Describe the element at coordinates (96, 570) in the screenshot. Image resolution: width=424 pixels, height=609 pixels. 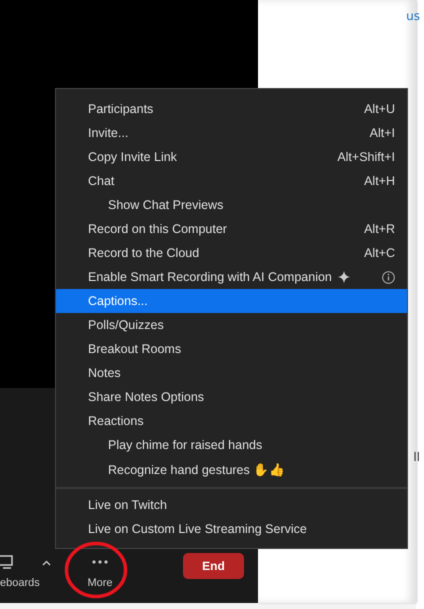
I see `annotation-circle` at that location.